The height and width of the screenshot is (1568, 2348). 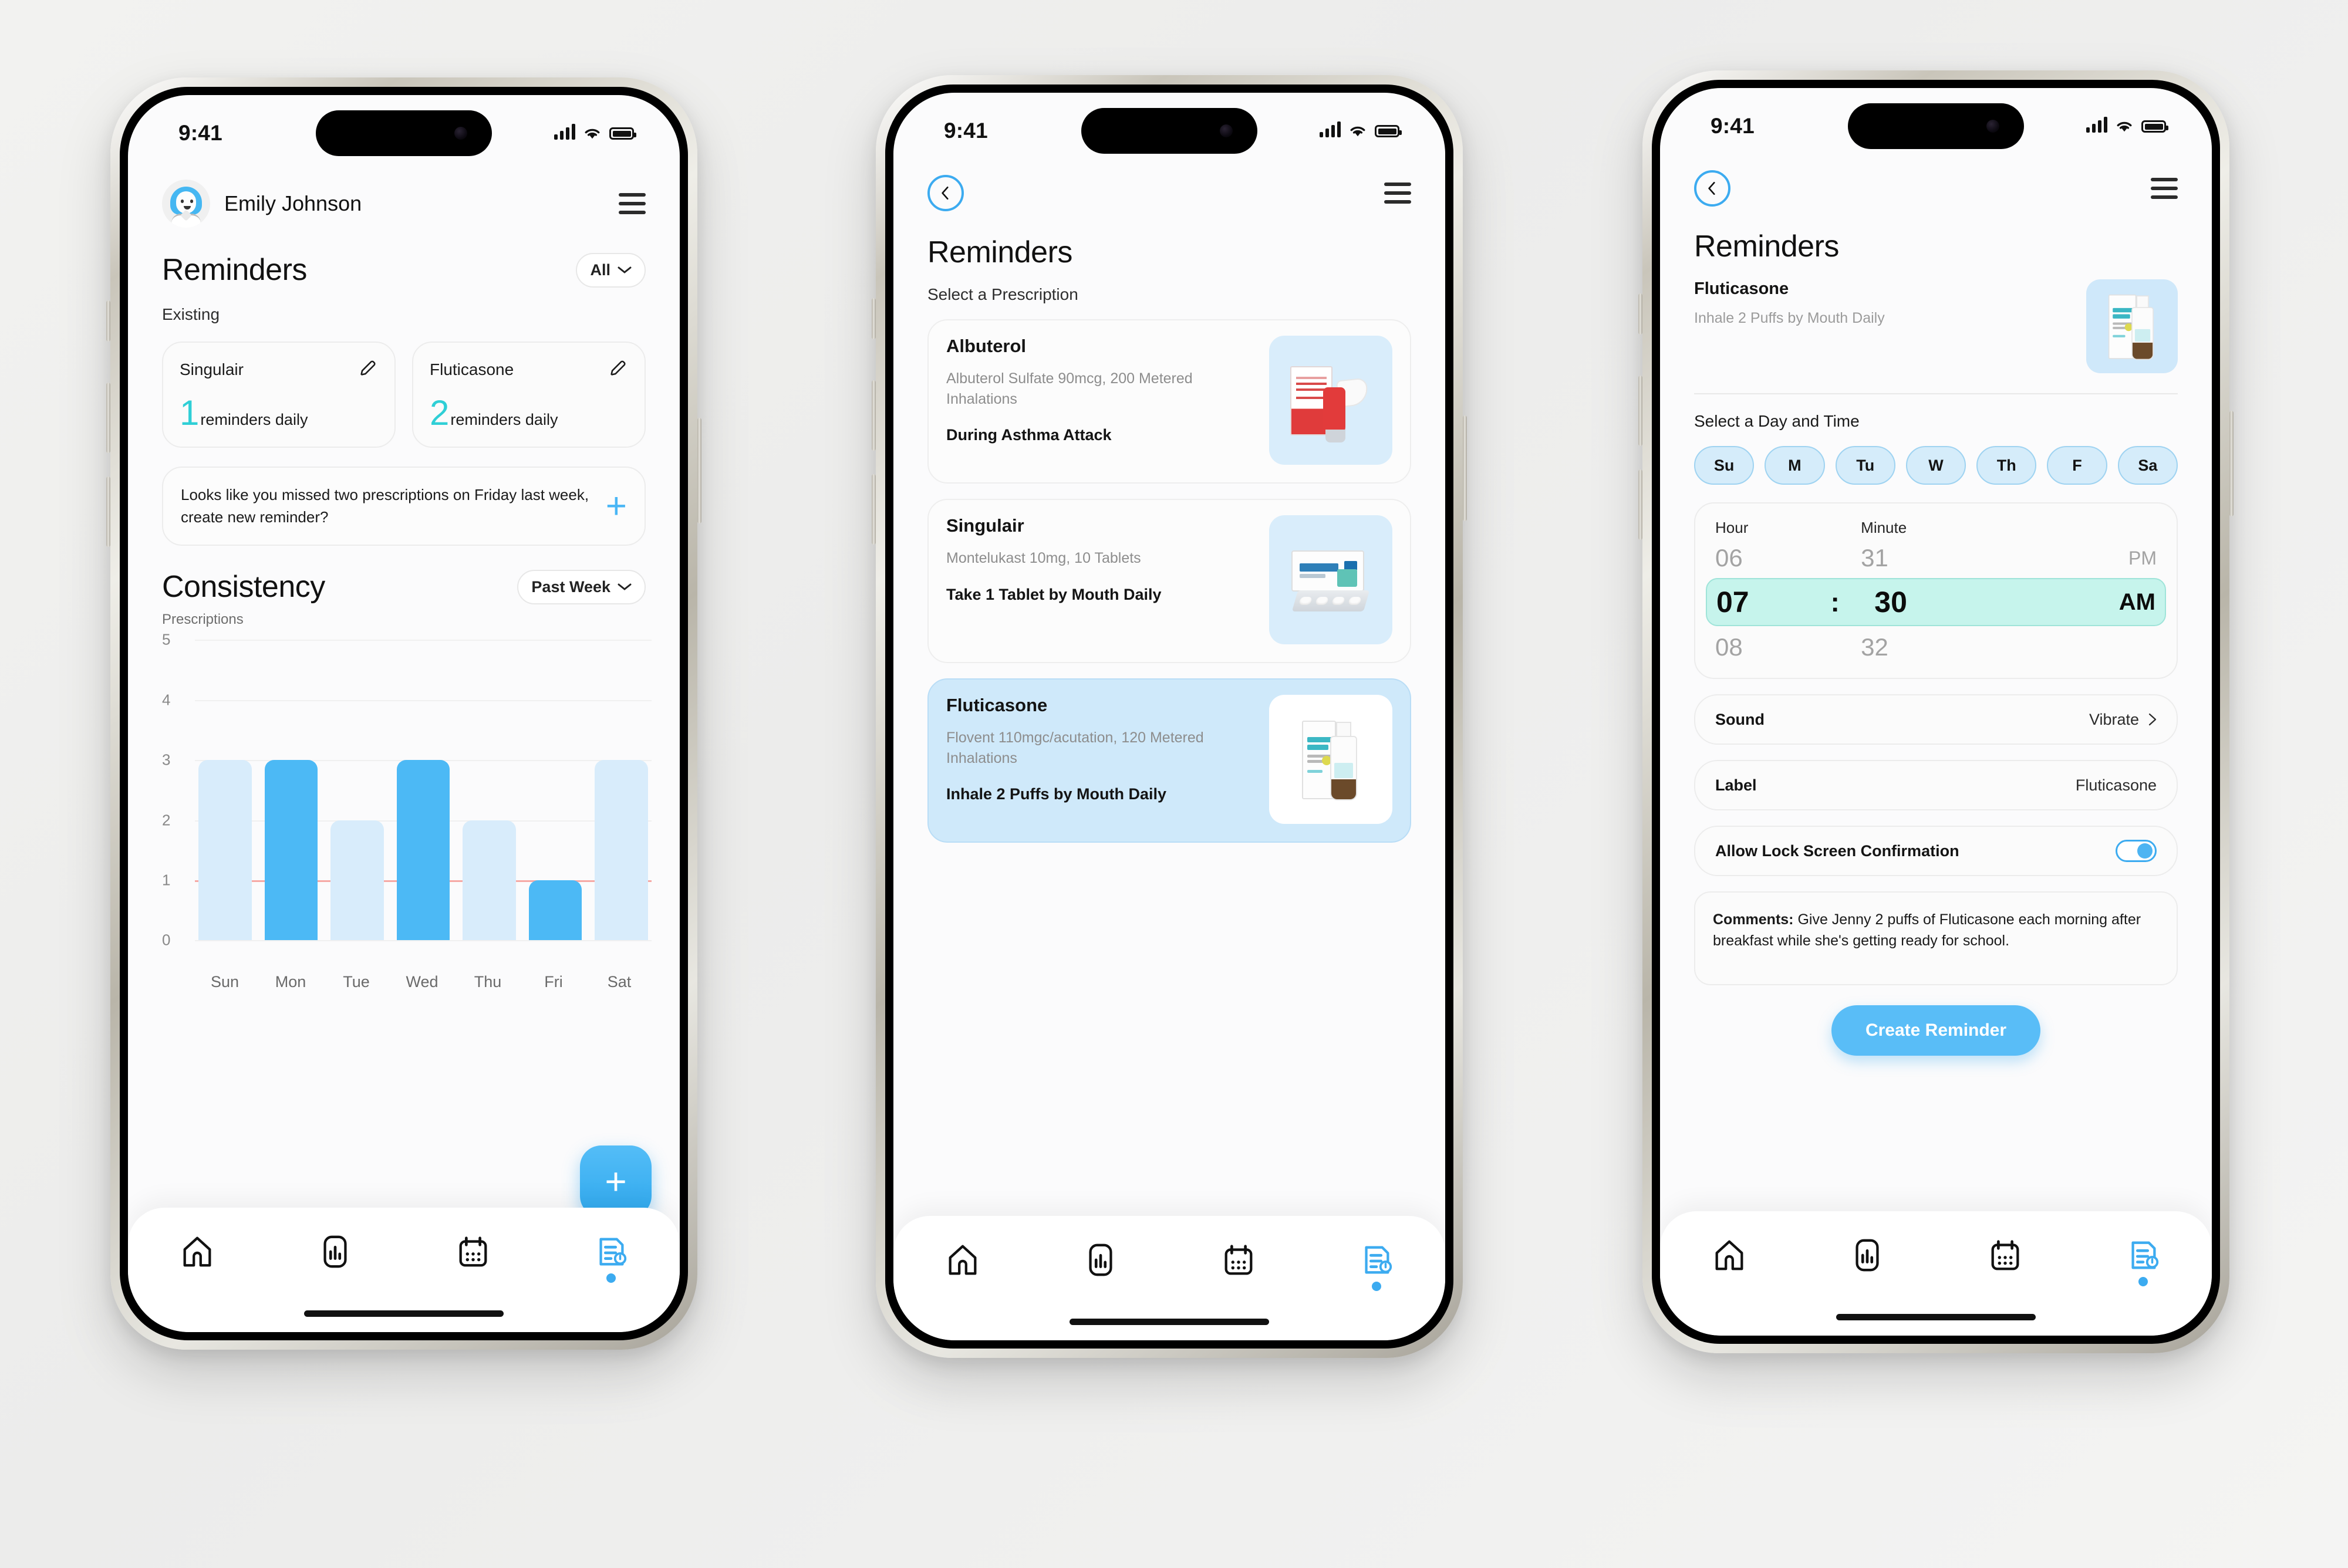 What do you see at coordinates (1043, 558) in the screenshot?
I see `prescription-description: Montelukast 10mg, 10 Tablets` at bounding box center [1043, 558].